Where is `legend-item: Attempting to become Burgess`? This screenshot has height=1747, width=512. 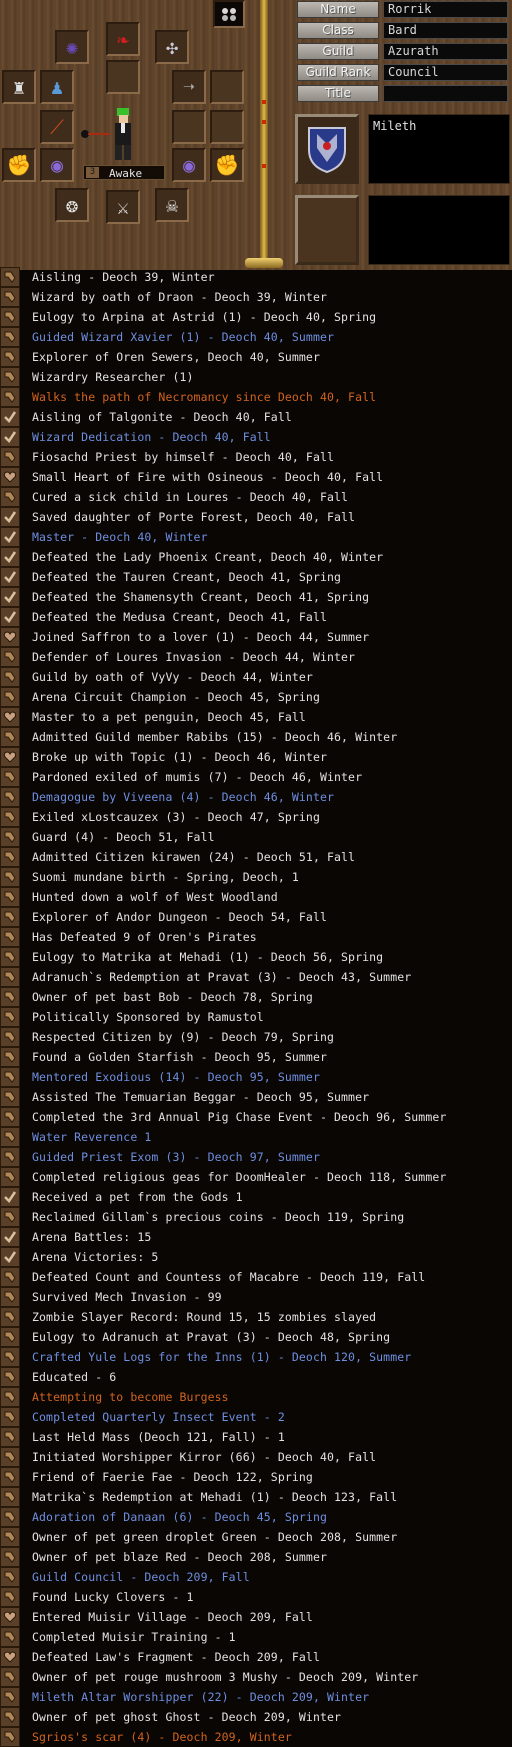 legend-item: Attempting to become Burgess is located at coordinates (256, 1397).